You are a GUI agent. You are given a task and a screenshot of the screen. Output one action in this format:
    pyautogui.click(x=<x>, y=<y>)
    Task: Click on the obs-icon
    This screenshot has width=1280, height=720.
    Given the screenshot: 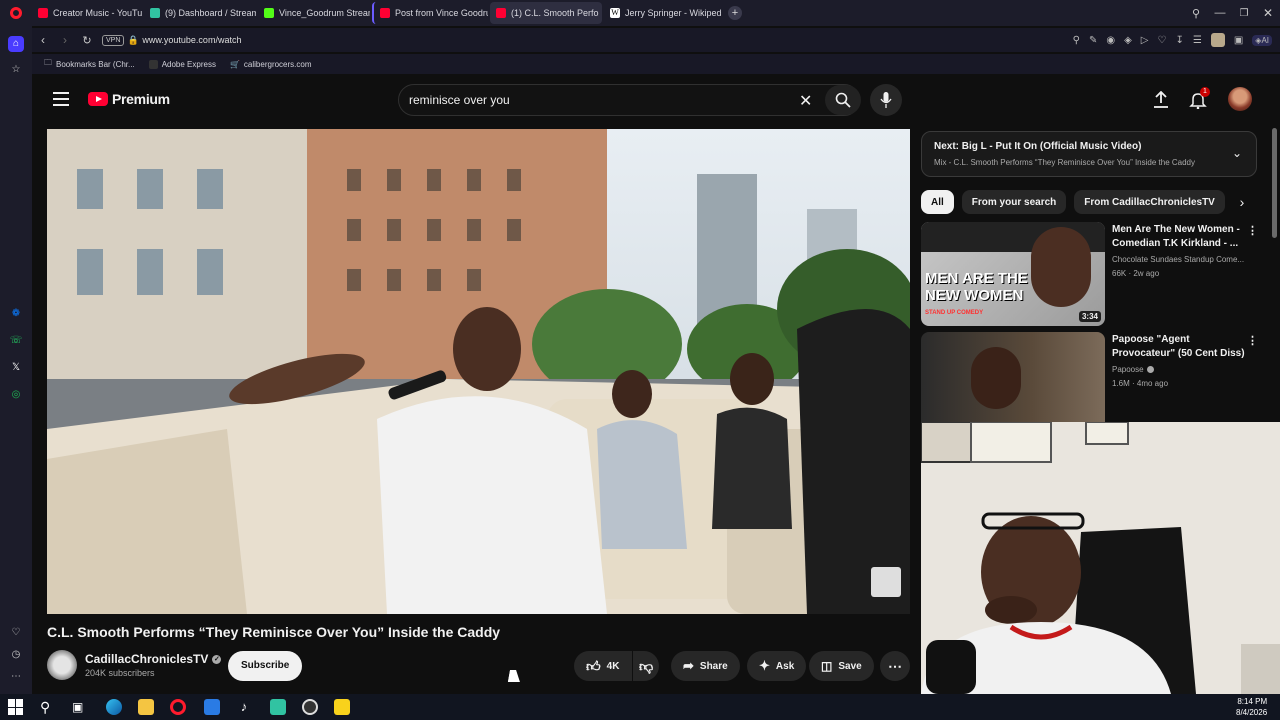 What is the action you would take?
    pyautogui.click(x=310, y=707)
    